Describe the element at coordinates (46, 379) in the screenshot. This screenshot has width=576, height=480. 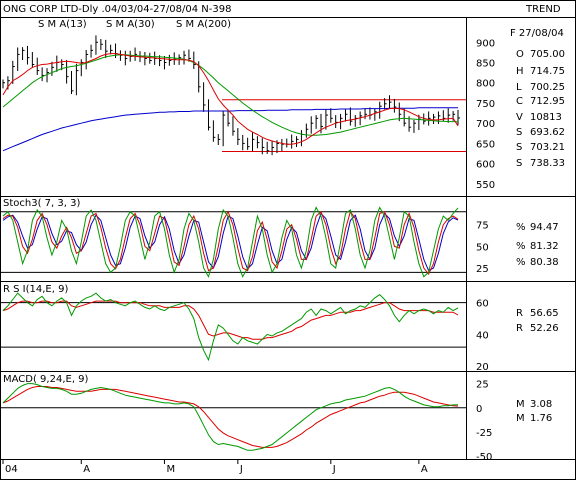
I see `macd-title: MACD( 9,24,E, 9)` at that location.